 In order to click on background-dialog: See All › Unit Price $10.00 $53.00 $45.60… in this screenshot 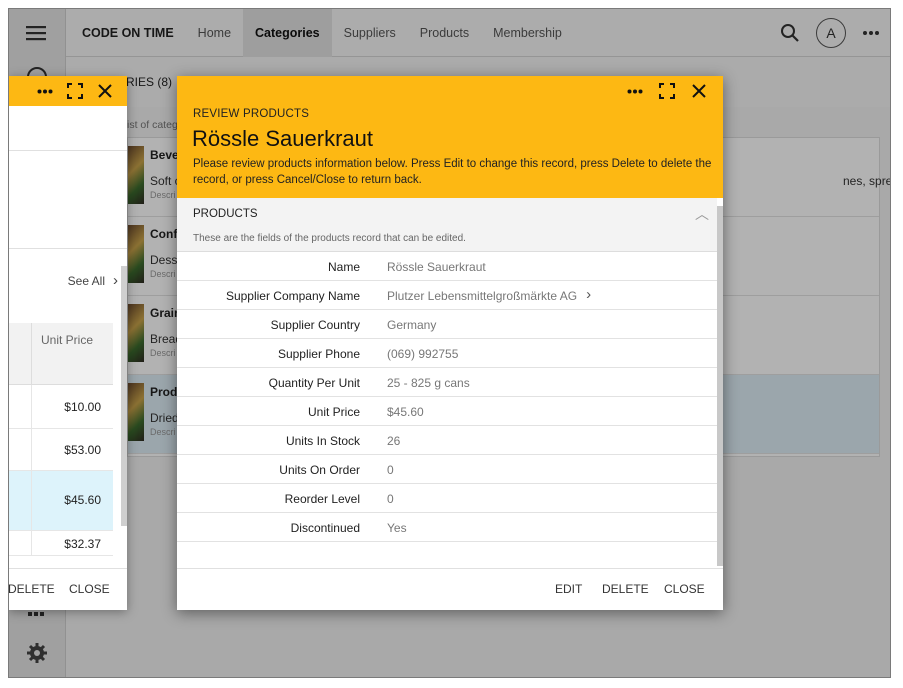, I will do `click(68, 343)`.